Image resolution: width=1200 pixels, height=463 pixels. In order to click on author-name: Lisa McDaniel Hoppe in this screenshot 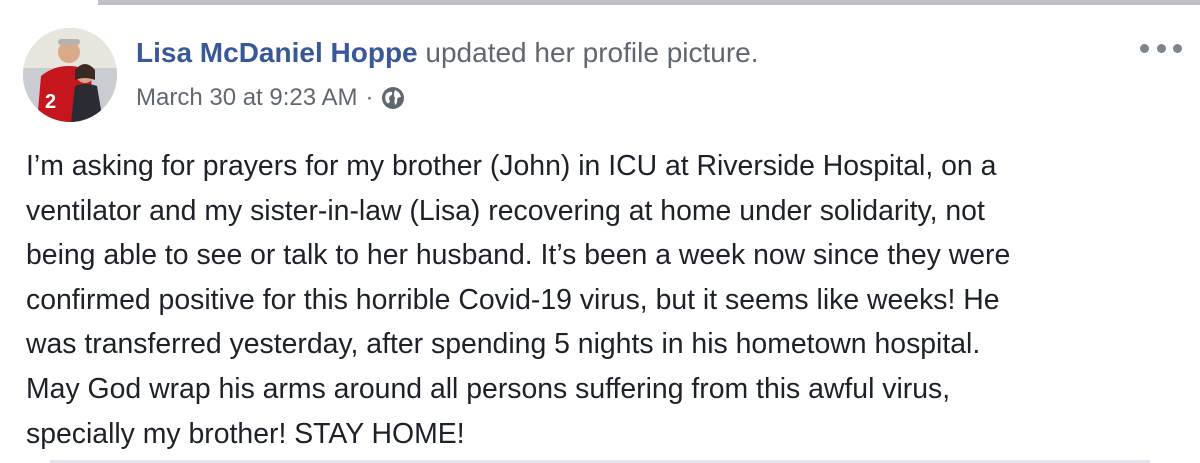, I will do `click(277, 52)`.